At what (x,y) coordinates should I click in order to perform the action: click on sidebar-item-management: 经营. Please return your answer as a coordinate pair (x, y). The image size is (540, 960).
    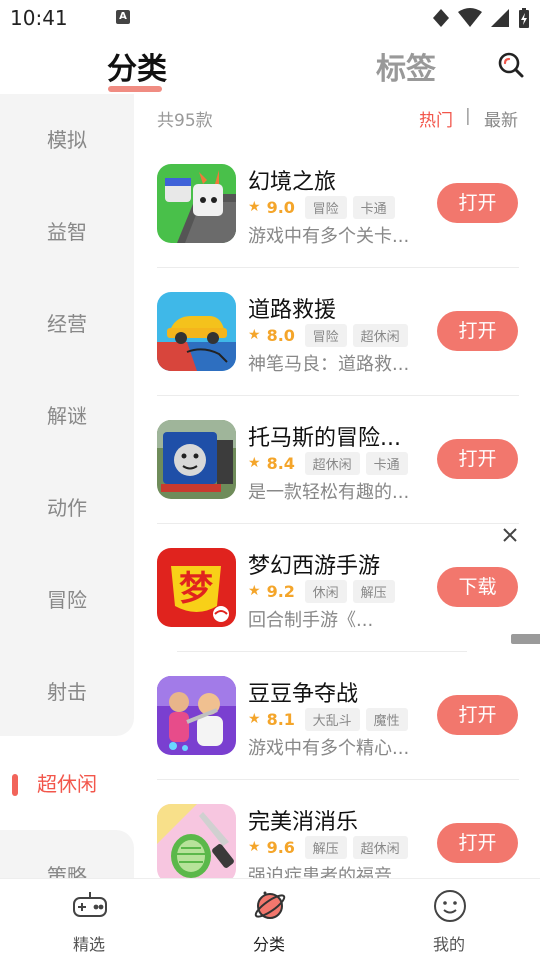
    Looking at the image, I should click on (67, 324).